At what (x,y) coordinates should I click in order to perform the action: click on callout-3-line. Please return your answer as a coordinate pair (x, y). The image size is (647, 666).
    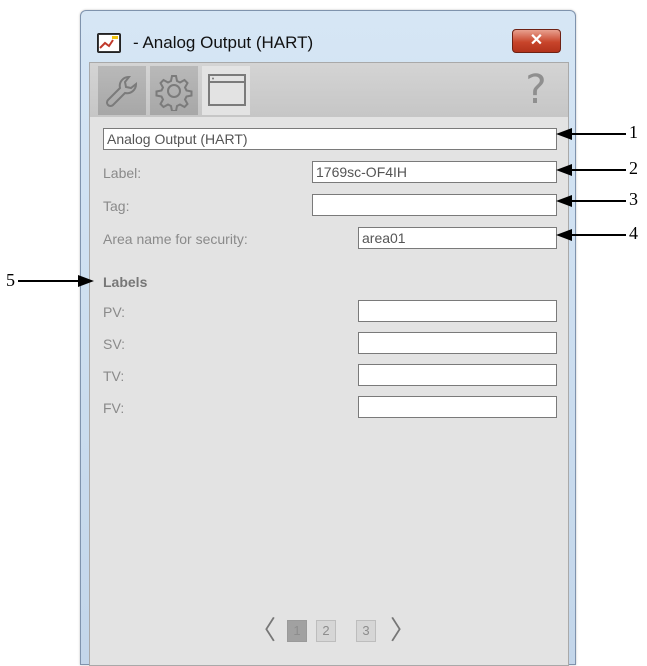
    Looking at the image, I should click on (598, 201).